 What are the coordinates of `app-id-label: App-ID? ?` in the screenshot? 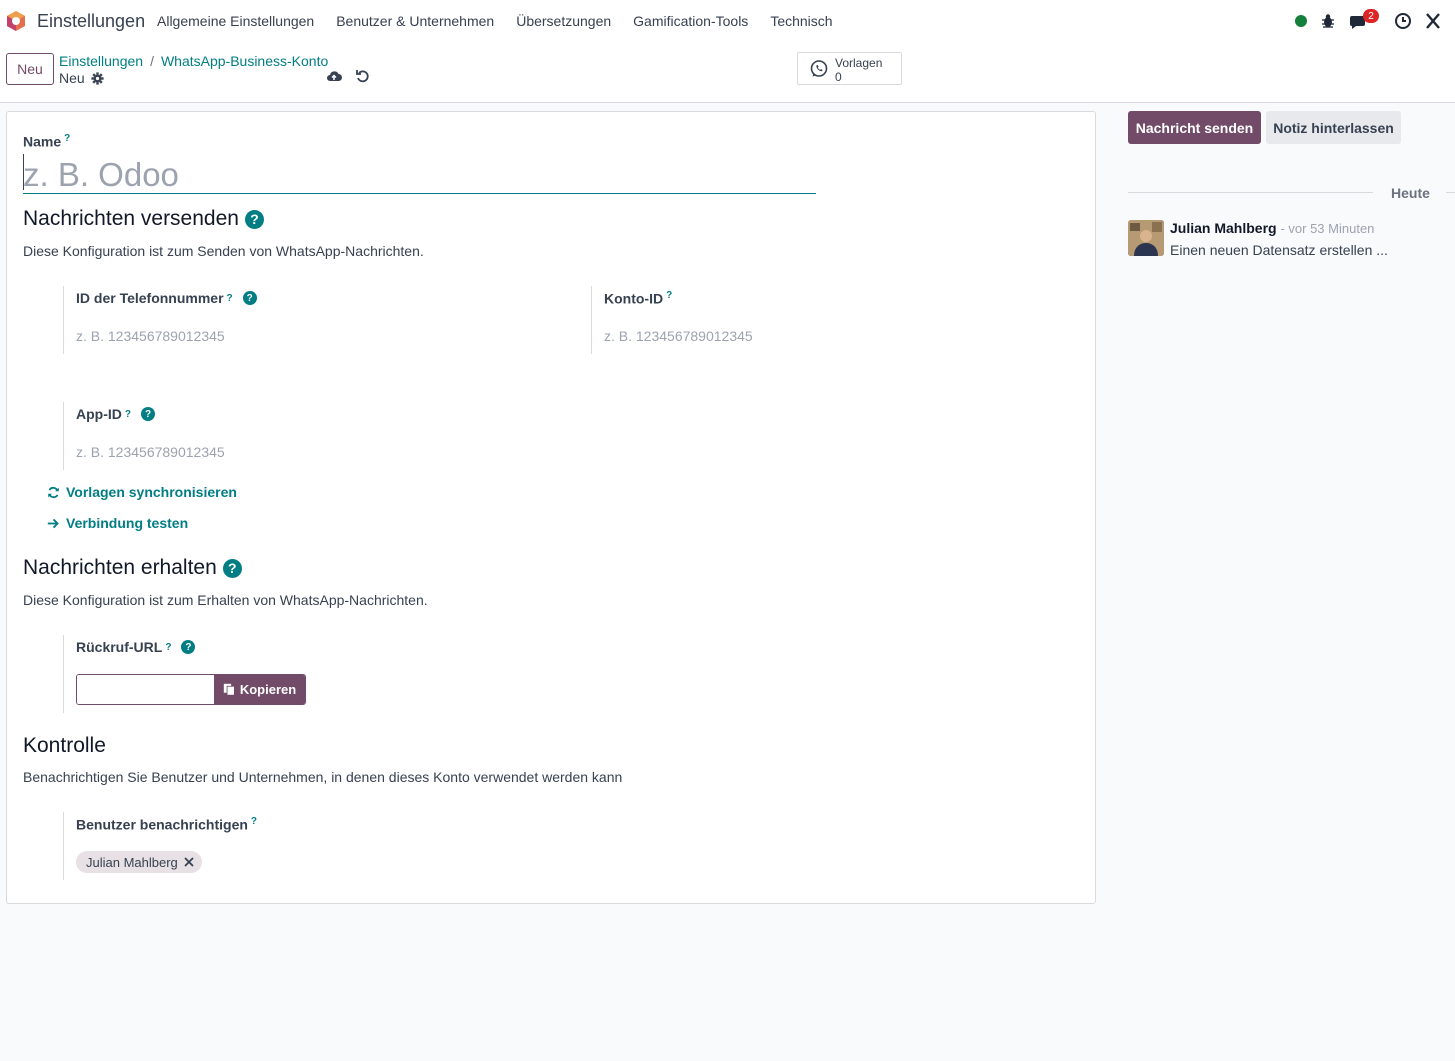 It's located at (115, 414).